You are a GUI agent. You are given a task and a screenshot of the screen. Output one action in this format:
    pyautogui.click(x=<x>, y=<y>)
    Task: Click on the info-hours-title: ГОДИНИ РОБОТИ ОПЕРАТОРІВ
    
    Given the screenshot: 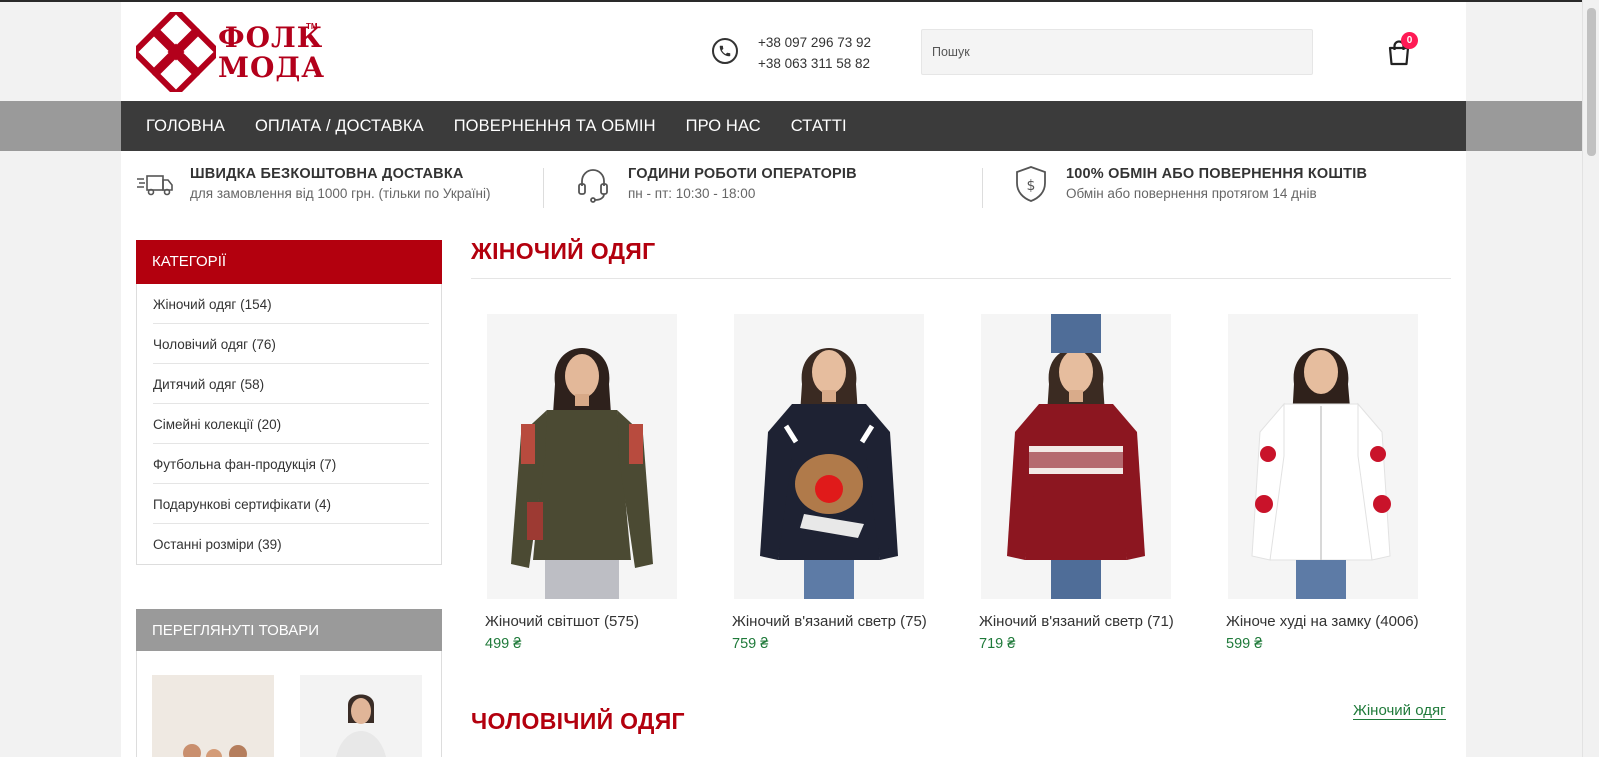 What is the action you would take?
    pyautogui.click(x=742, y=174)
    